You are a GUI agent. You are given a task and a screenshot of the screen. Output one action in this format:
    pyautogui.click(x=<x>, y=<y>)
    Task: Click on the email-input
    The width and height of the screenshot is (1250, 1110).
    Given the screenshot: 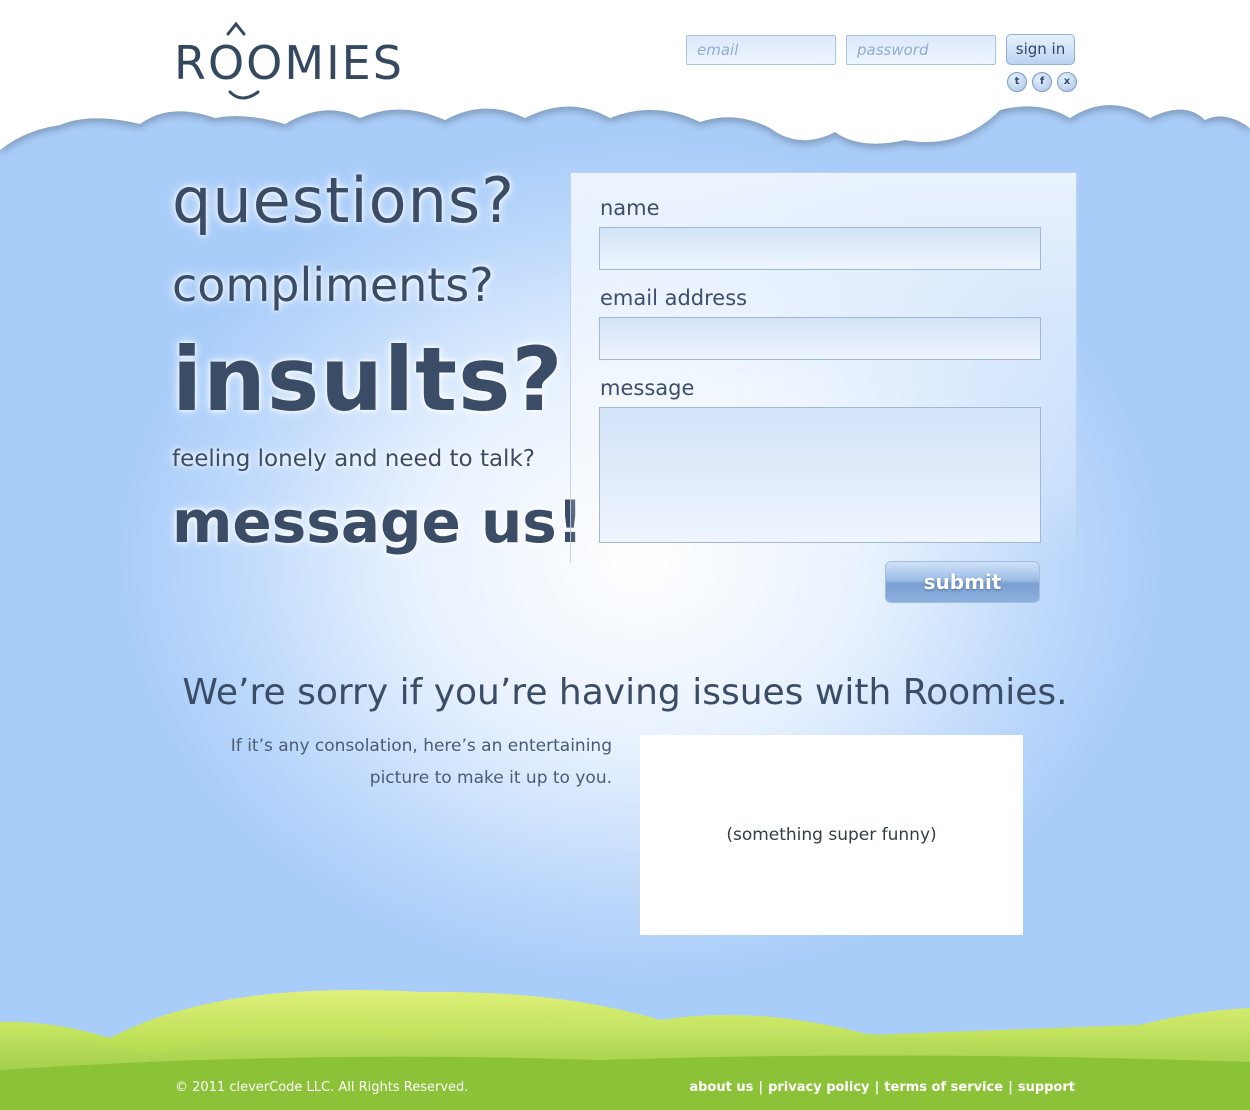 What is the action you would take?
    pyautogui.click(x=820, y=338)
    